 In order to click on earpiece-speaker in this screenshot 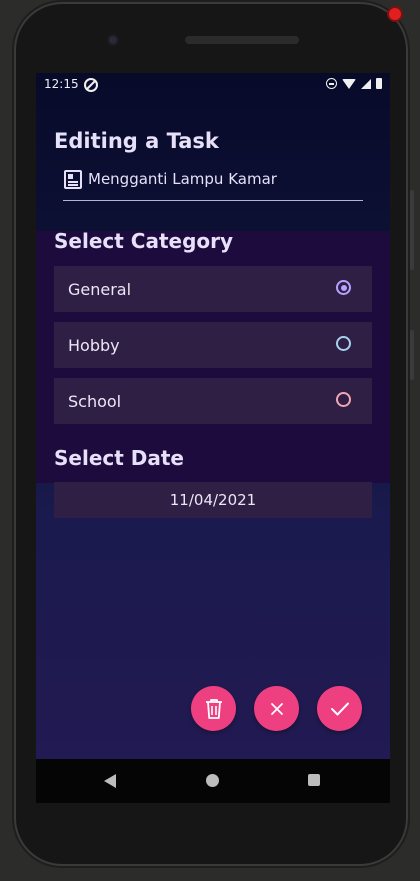, I will do `click(242, 40)`.